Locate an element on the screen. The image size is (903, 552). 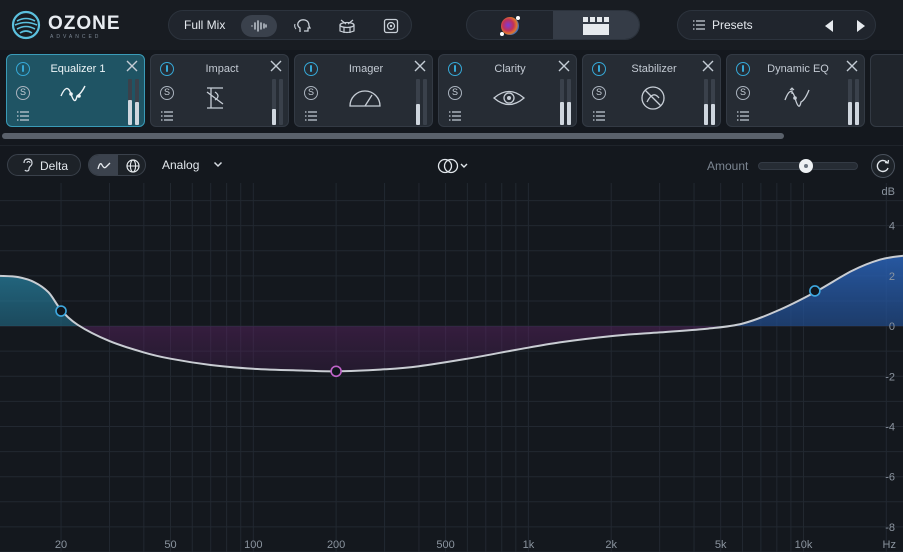
drums-mode-button is located at coordinates (347, 26).